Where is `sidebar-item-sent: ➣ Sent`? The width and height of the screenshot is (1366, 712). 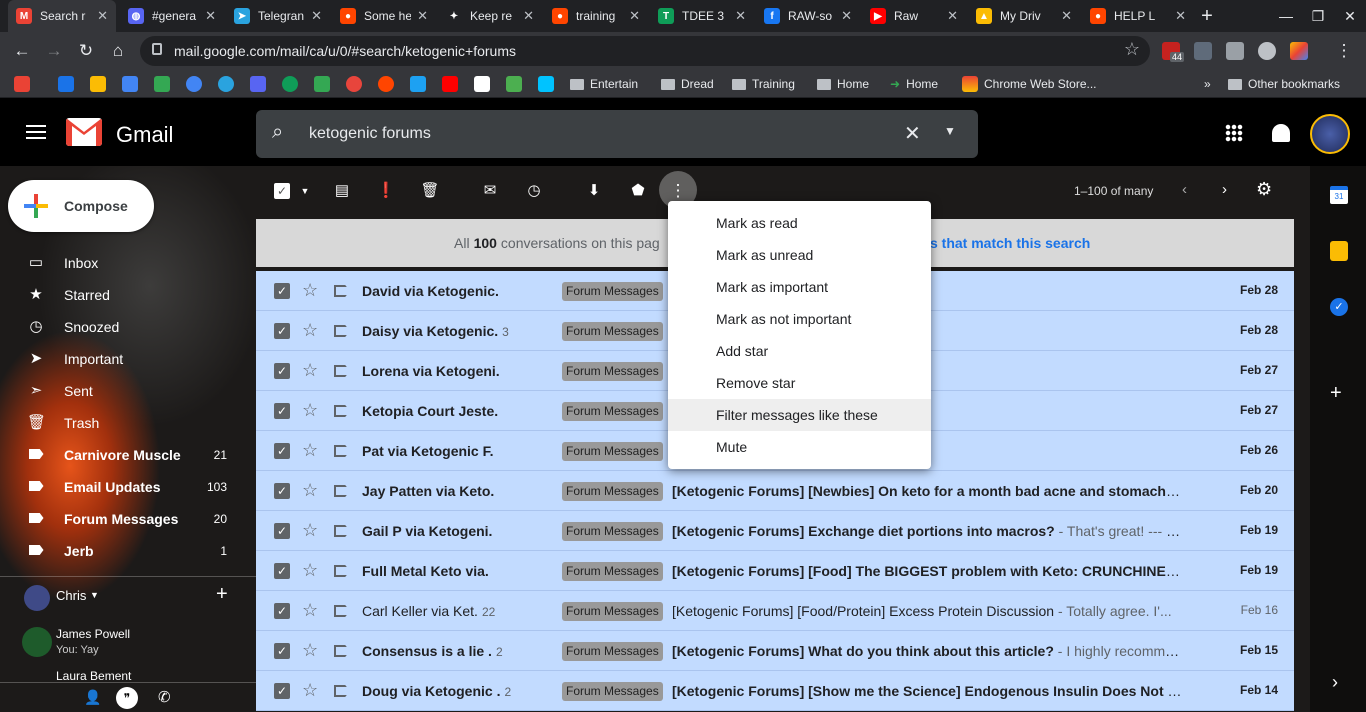
sidebar-item-sent: ➣ Sent is located at coordinates (120, 391).